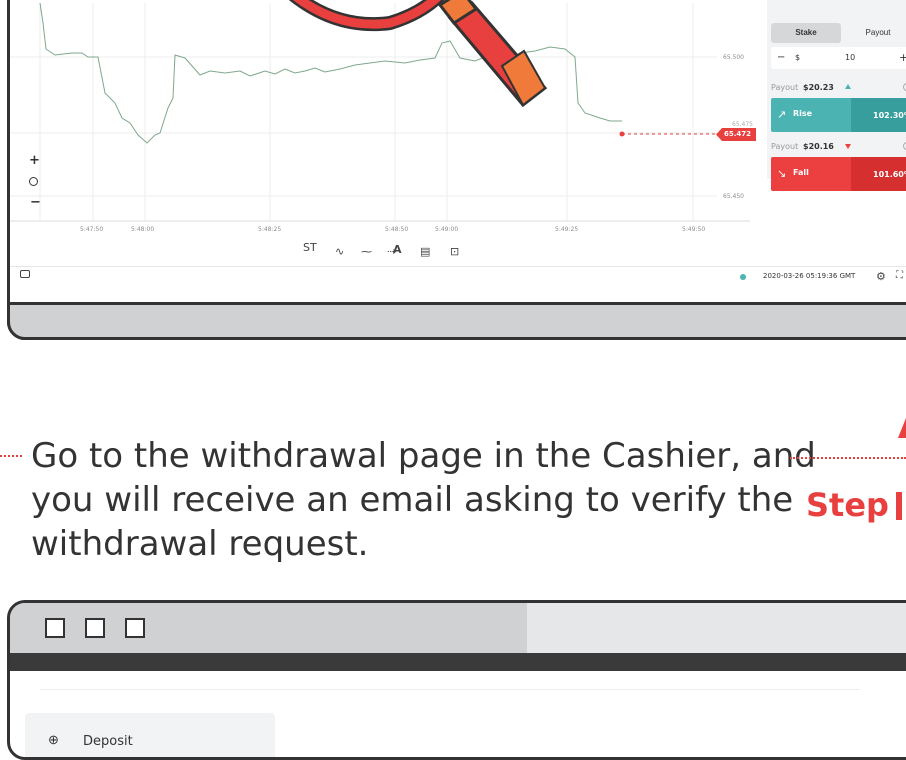  What do you see at coordinates (781, 57) in the screenshot?
I see `decrease-button: −` at bounding box center [781, 57].